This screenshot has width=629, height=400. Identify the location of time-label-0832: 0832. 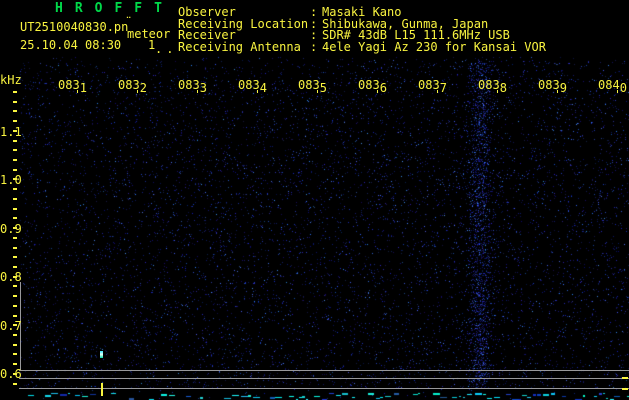
(132, 86).